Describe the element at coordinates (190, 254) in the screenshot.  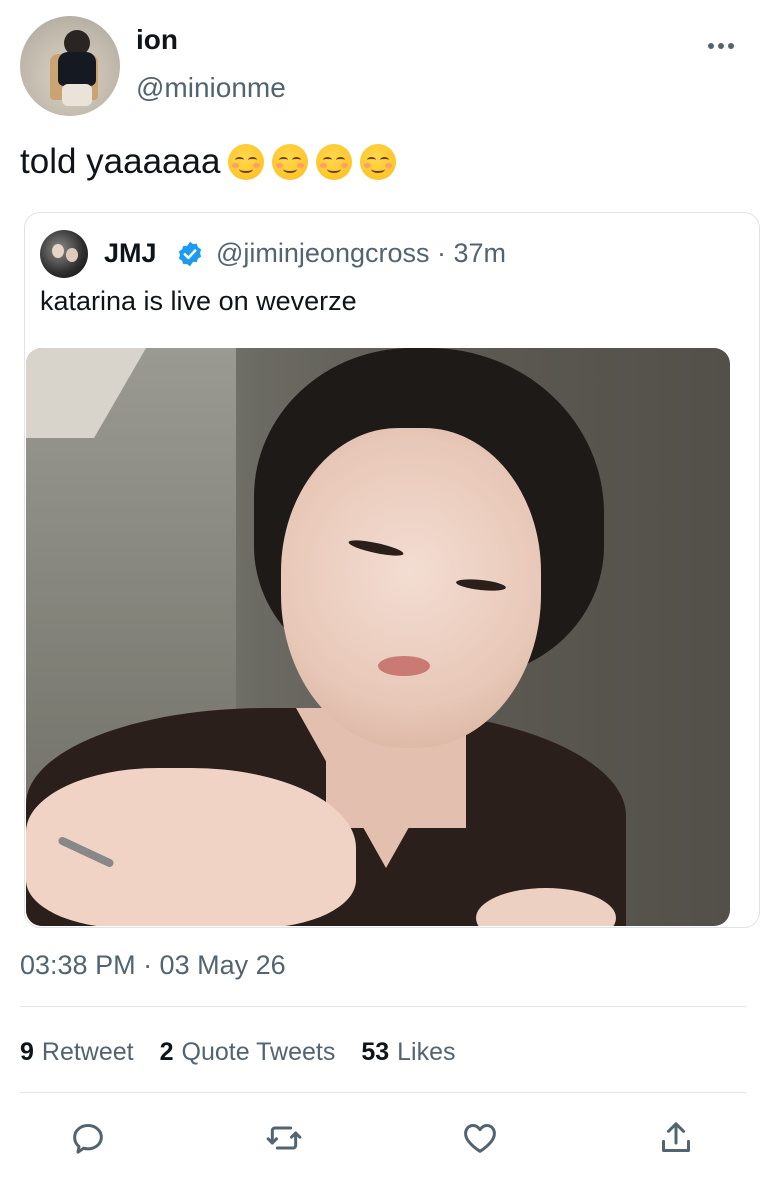
I see `verified-badge-icon` at that location.